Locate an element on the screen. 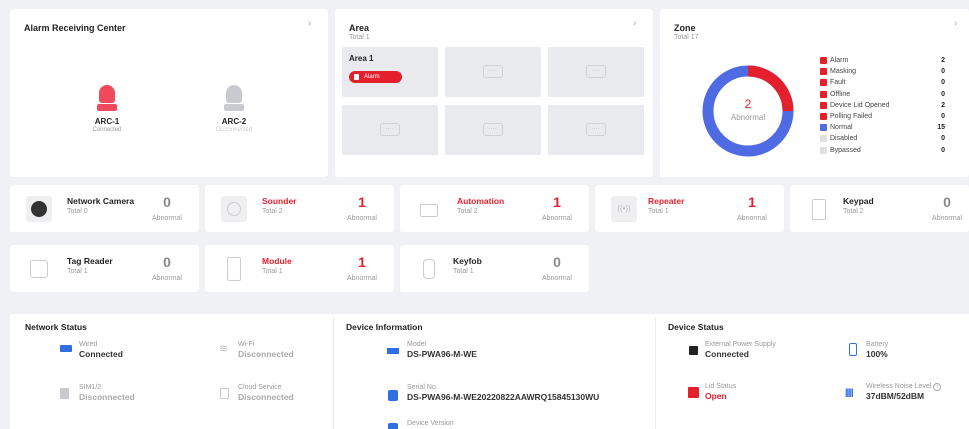 The image size is (969, 429). arc-item-1: ARC-1 Connected is located at coordinates (107, 109).